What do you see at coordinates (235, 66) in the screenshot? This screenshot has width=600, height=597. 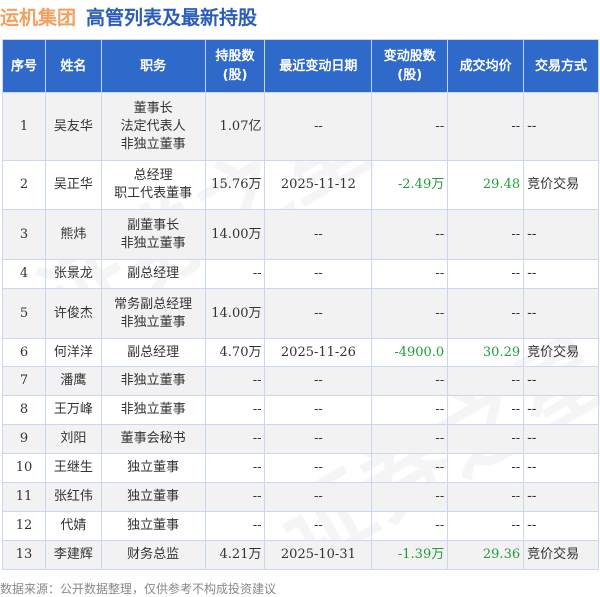 I see `column-header: 持股数 (股)` at bounding box center [235, 66].